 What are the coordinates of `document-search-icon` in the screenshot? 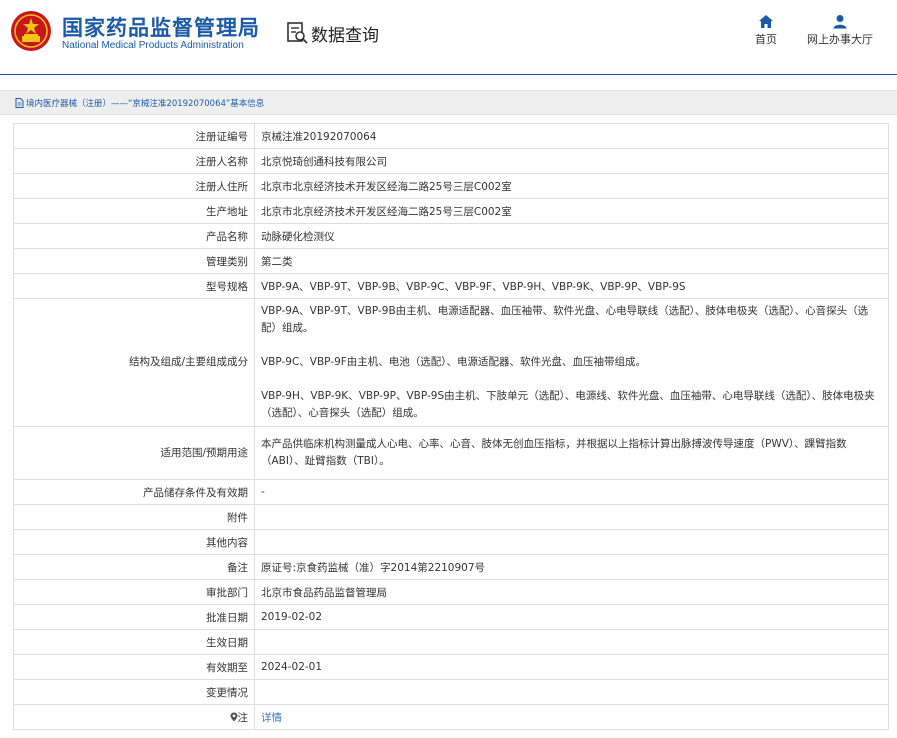 It's located at (297, 33).